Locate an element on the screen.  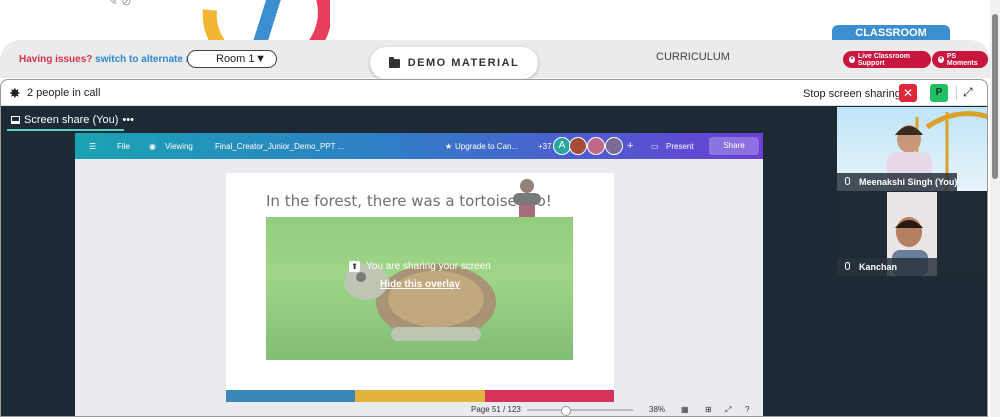
participant-name-label: Meenakshi Singh (You) is located at coordinates (897, 182).